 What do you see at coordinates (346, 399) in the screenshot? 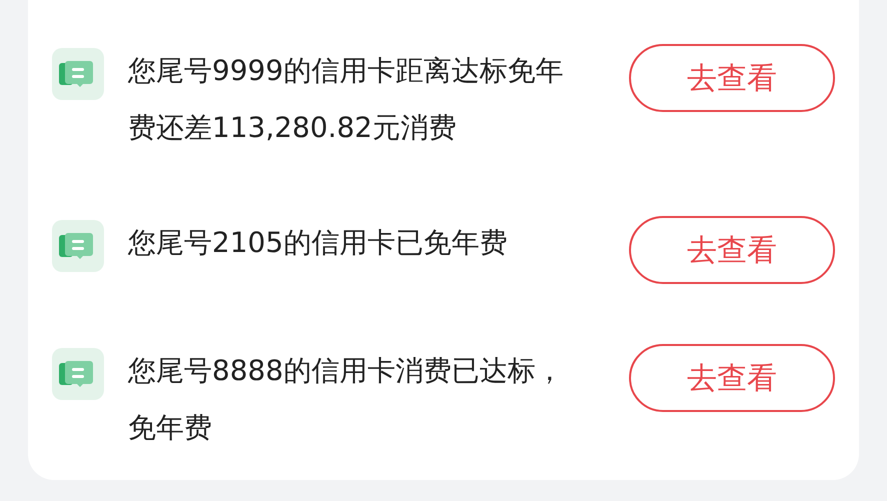
I see `notice-text: 您尾号8888的信用卡消费已达标，免年费` at bounding box center [346, 399].